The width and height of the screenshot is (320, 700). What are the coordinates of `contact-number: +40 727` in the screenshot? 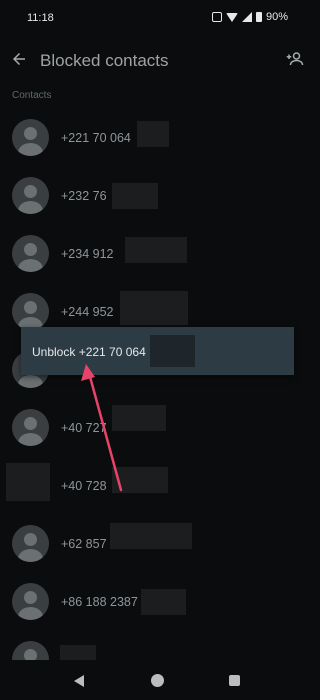 It's located at (84, 428).